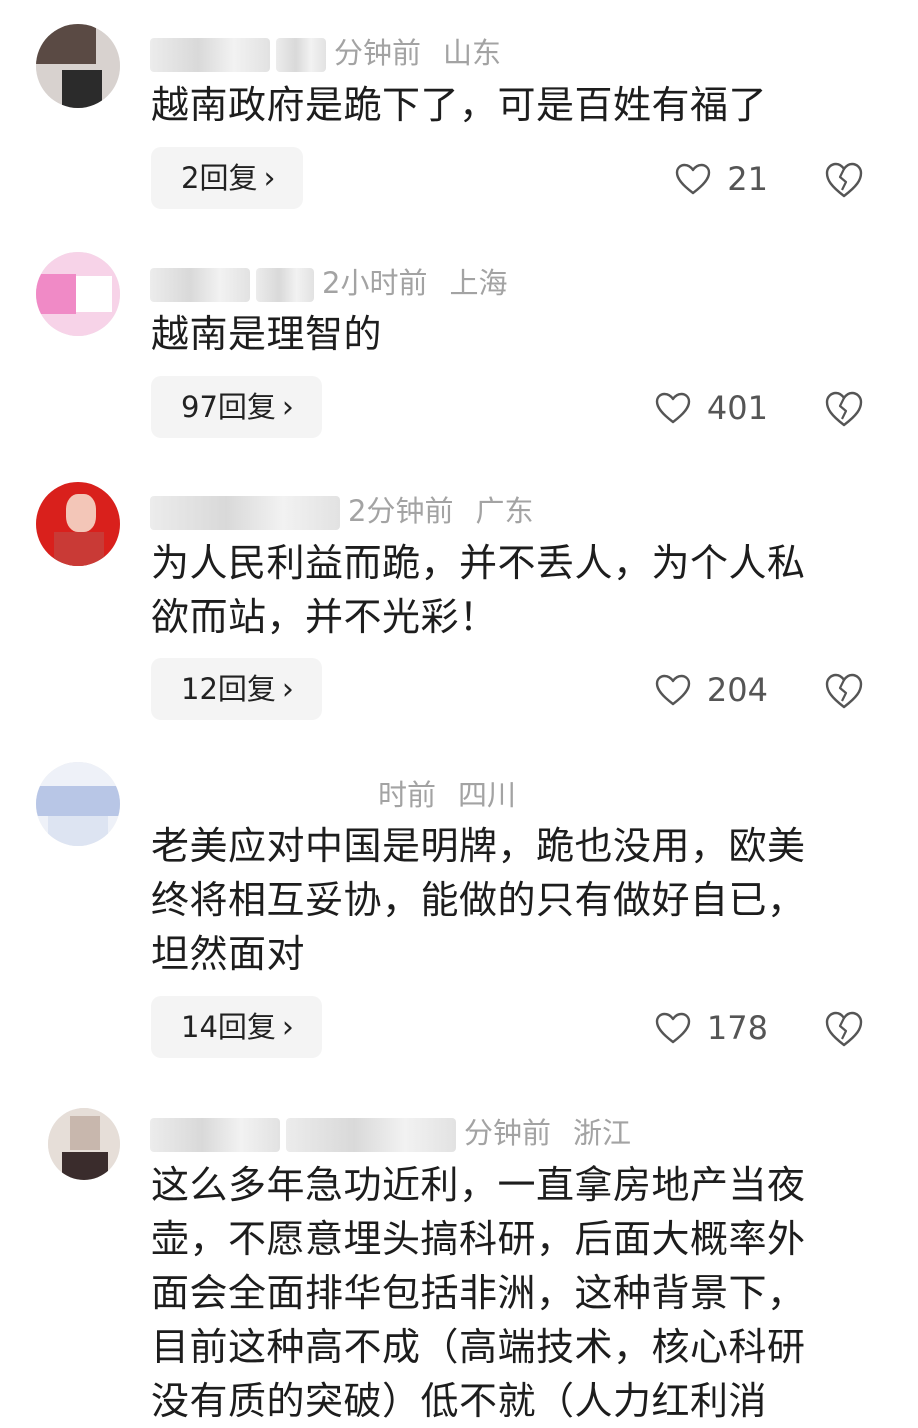  I want to click on comment-meta: 2小时前 上海, so click(328, 281).